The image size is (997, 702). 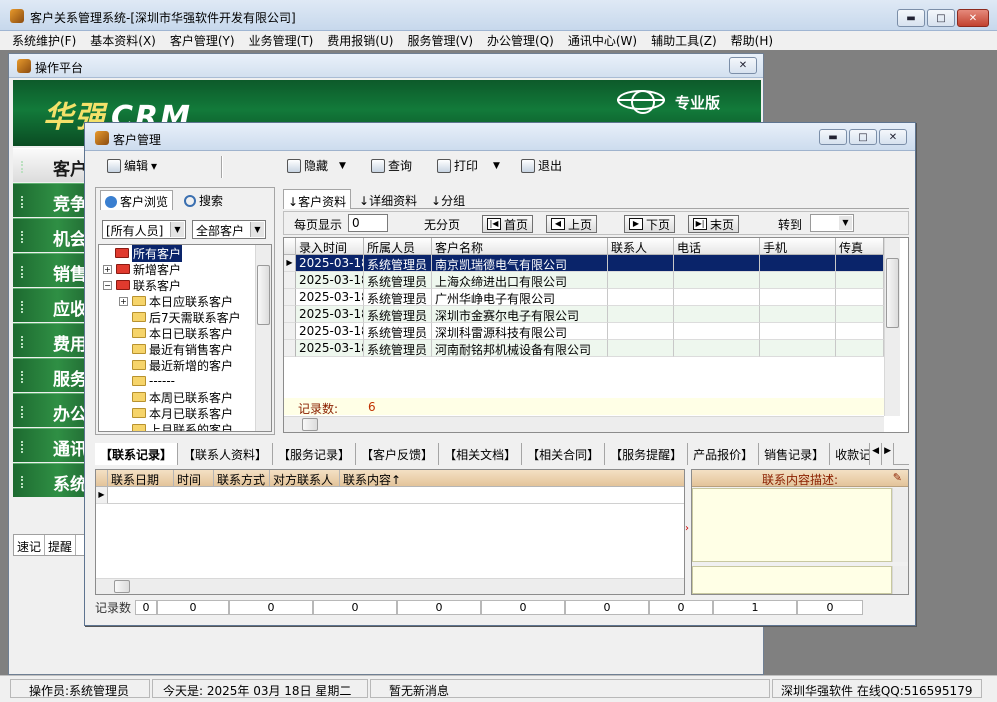 What do you see at coordinates (50, 340) in the screenshot?
I see `nav-expense: 费用管理` at bounding box center [50, 340].